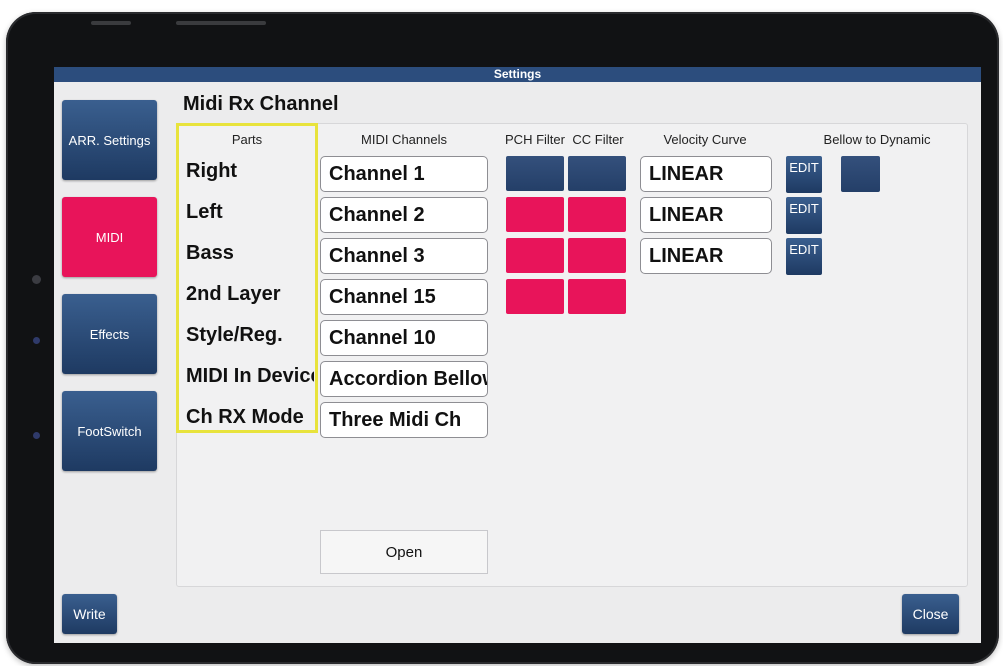 The height and width of the screenshot is (666, 1003). I want to click on part-label-style-reg: Style/Reg., so click(234, 335).